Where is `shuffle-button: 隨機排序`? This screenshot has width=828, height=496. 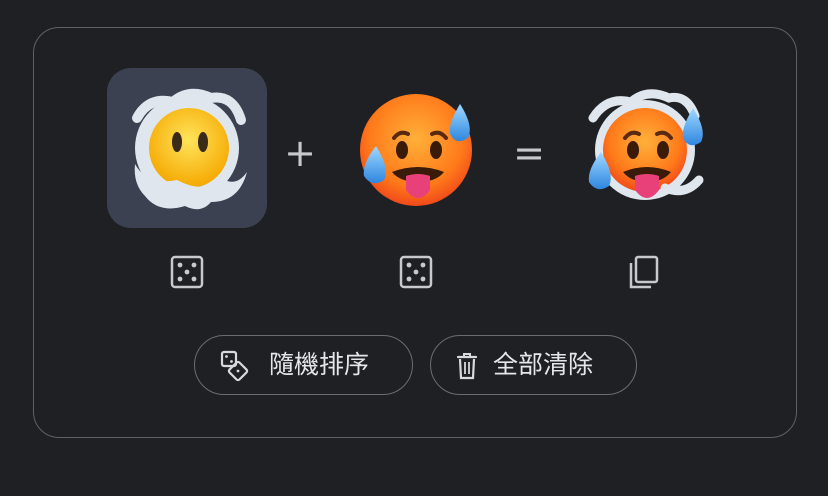 shuffle-button: 隨機排序 is located at coordinates (303, 365).